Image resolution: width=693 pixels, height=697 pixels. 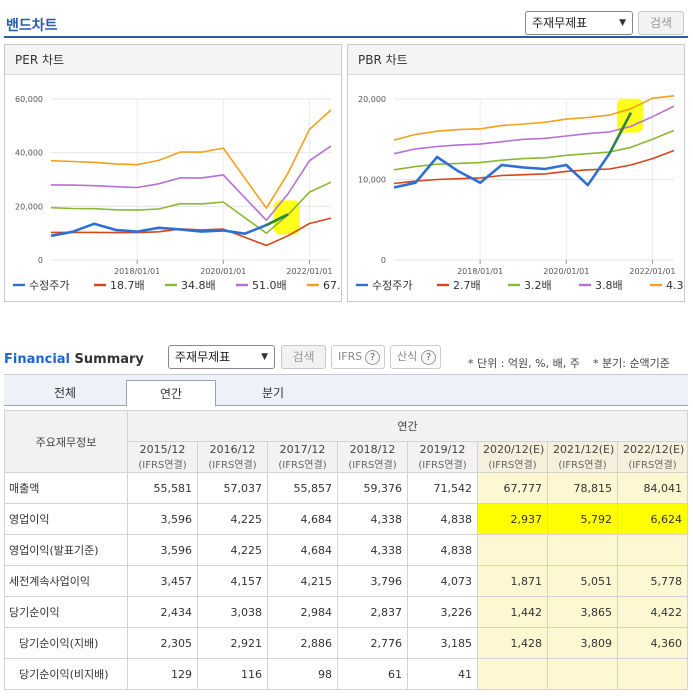 I want to click on question-icon: ?, so click(x=372, y=357).